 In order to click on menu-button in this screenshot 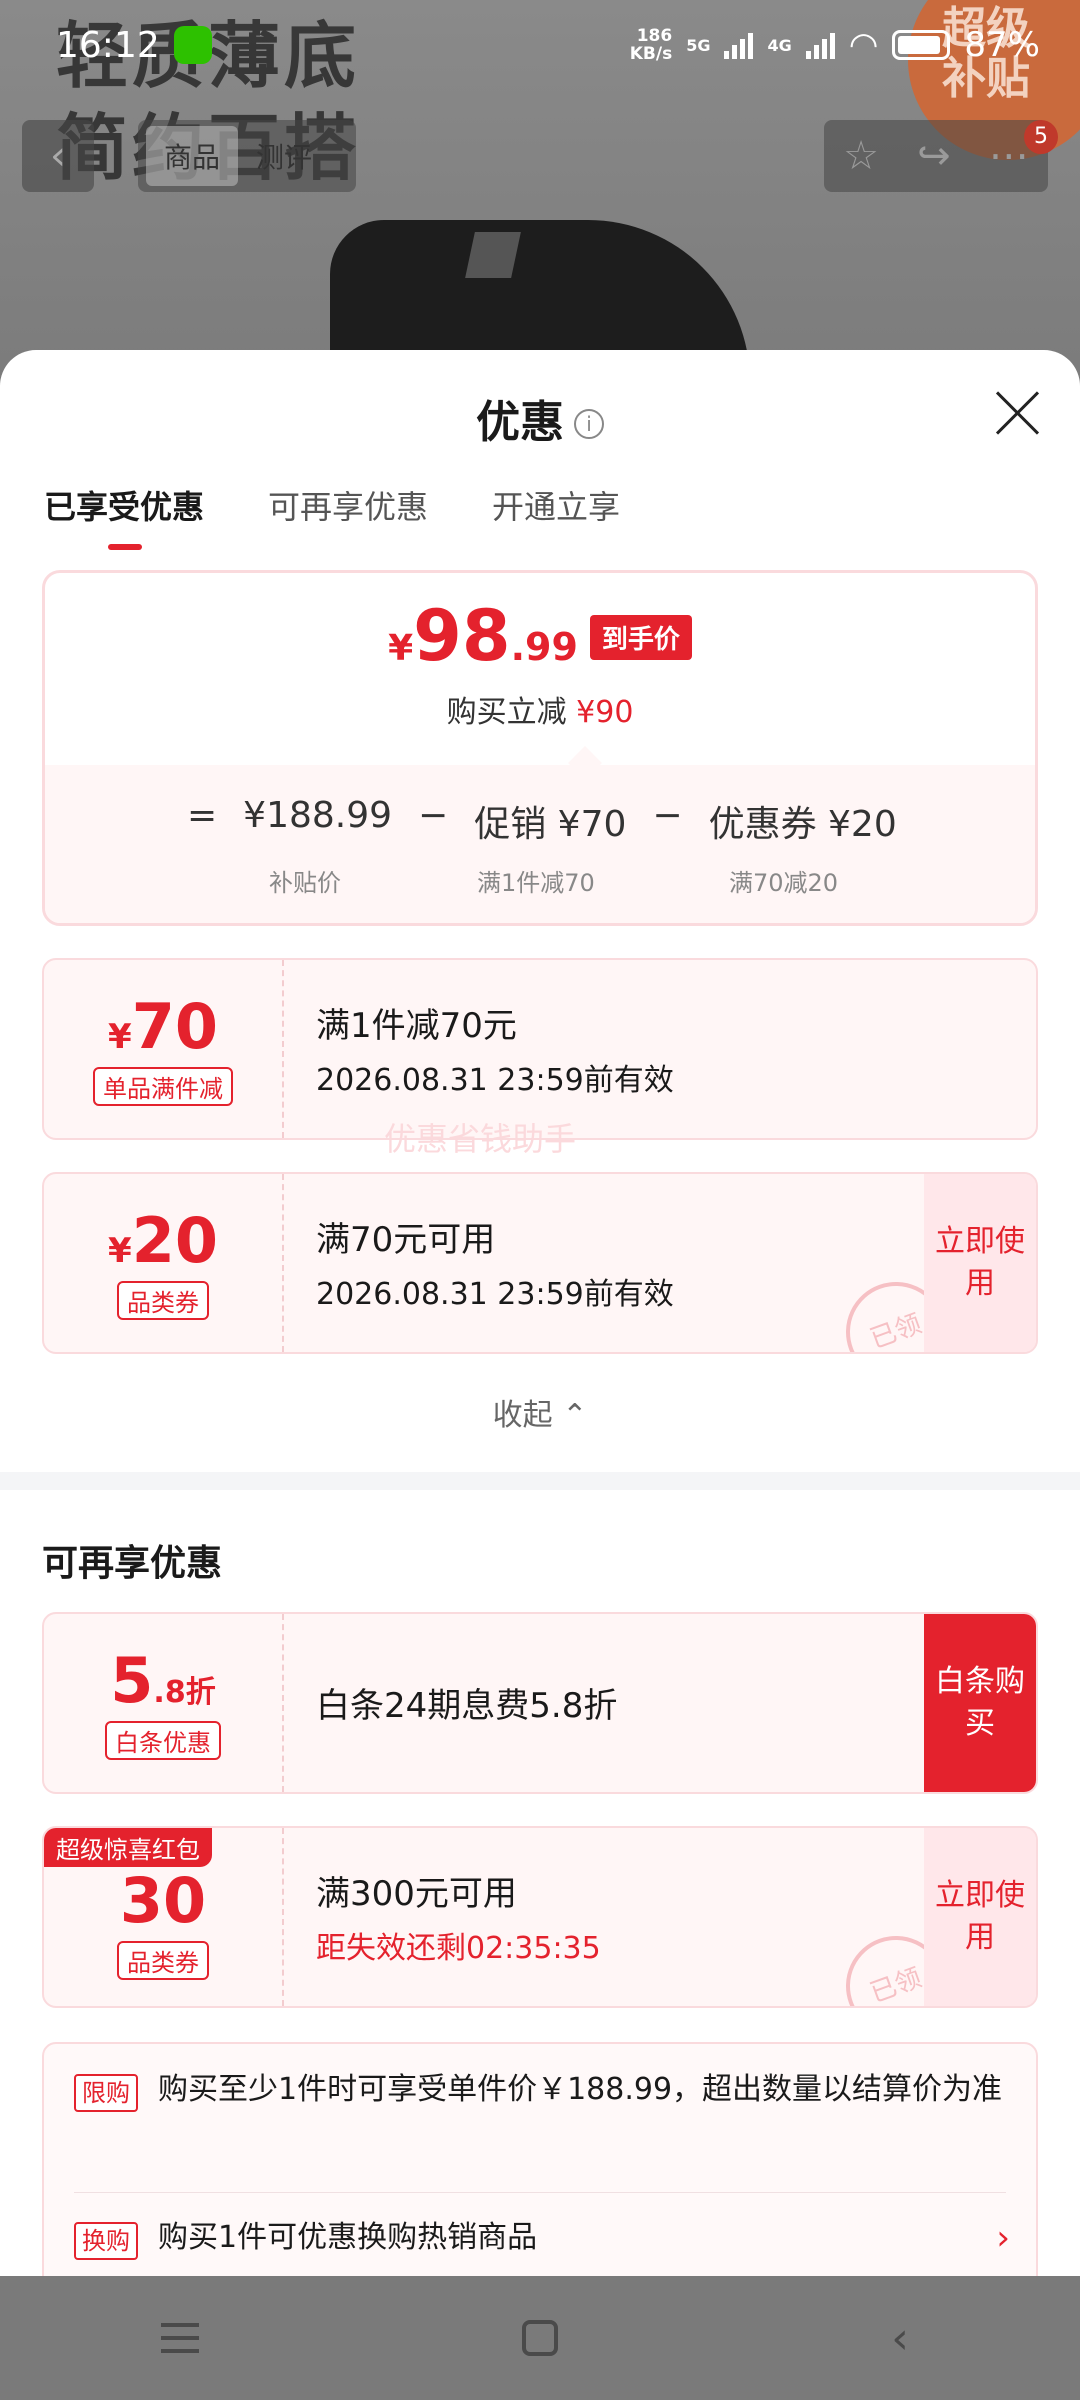, I will do `click(180, 2338)`.